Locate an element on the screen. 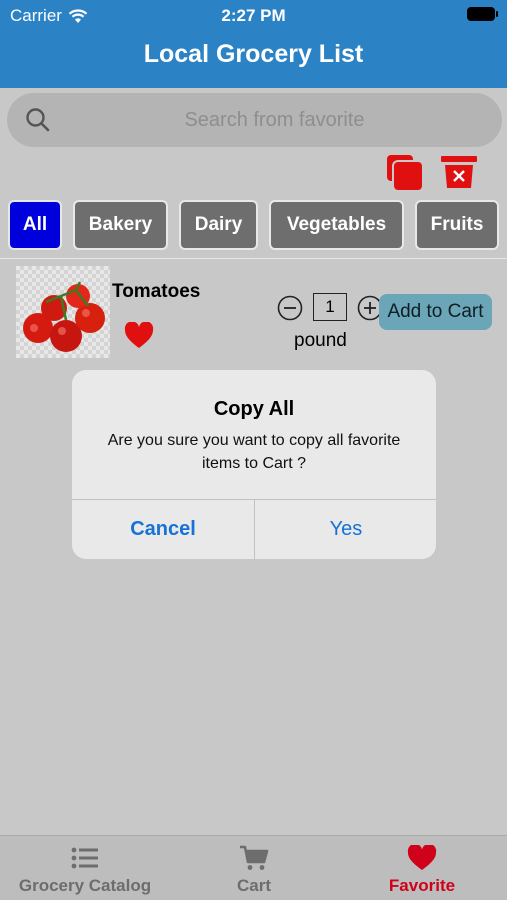 This screenshot has width=507, height=900. battery-icon is located at coordinates (482, 14).